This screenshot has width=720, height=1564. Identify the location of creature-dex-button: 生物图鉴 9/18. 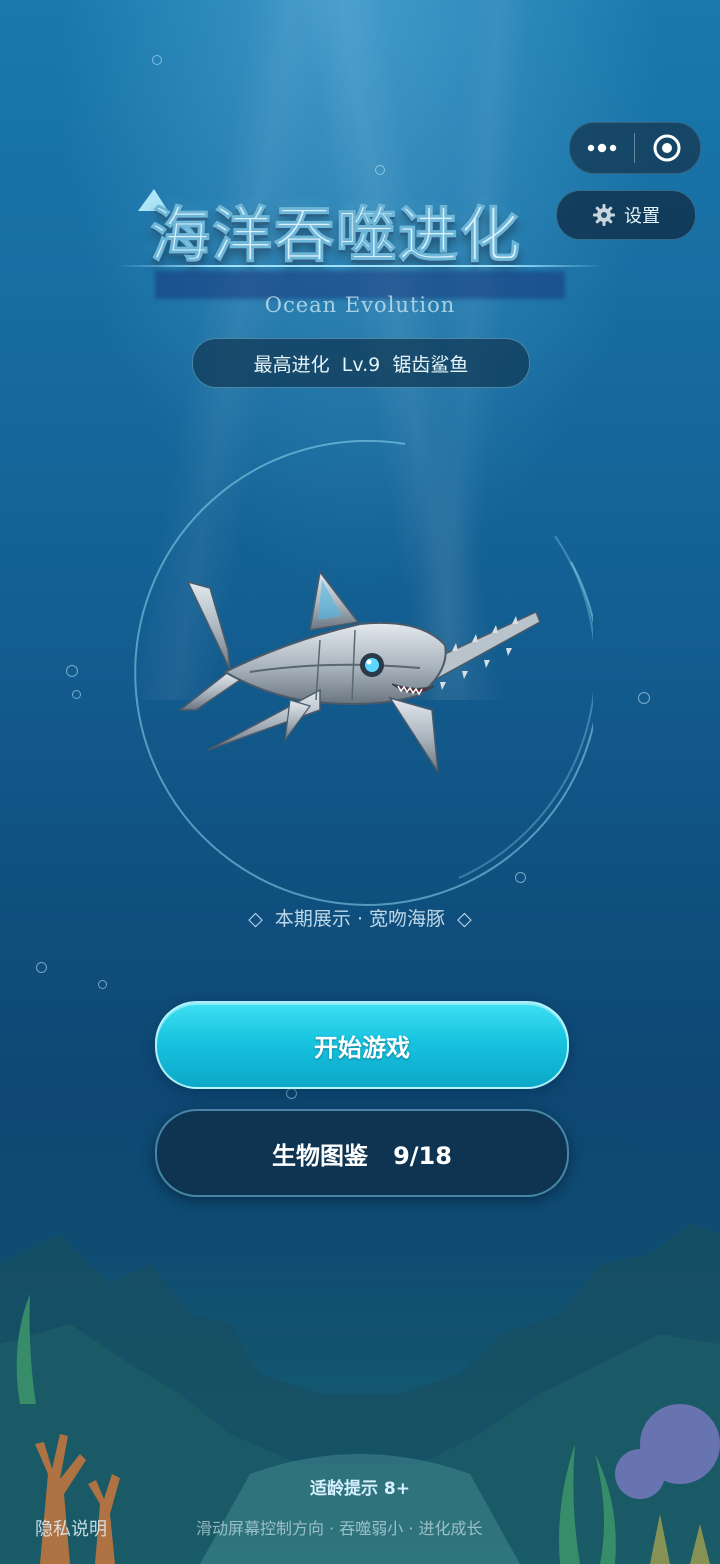
(362, 1153).